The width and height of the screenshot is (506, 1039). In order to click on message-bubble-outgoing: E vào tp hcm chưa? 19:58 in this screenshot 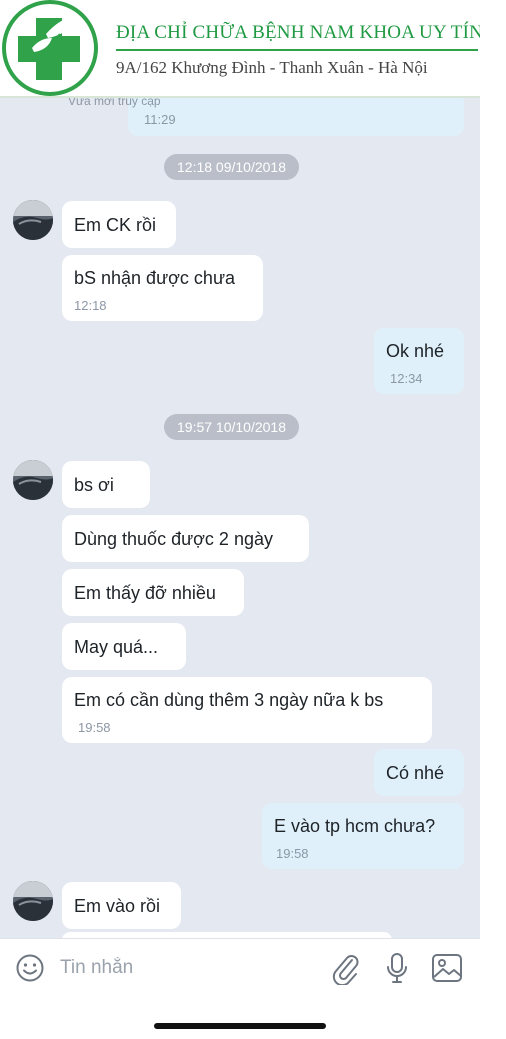, I will do `click(363, 836)`.